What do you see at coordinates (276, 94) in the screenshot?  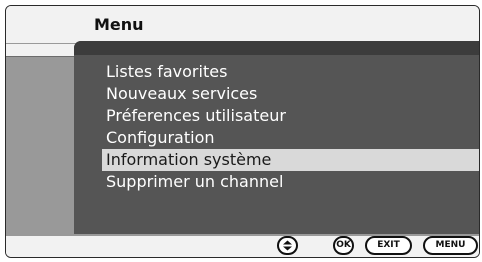 I see `menu-item-nouveaux-services: Nouveaux services` at bounding box center [276, 94].